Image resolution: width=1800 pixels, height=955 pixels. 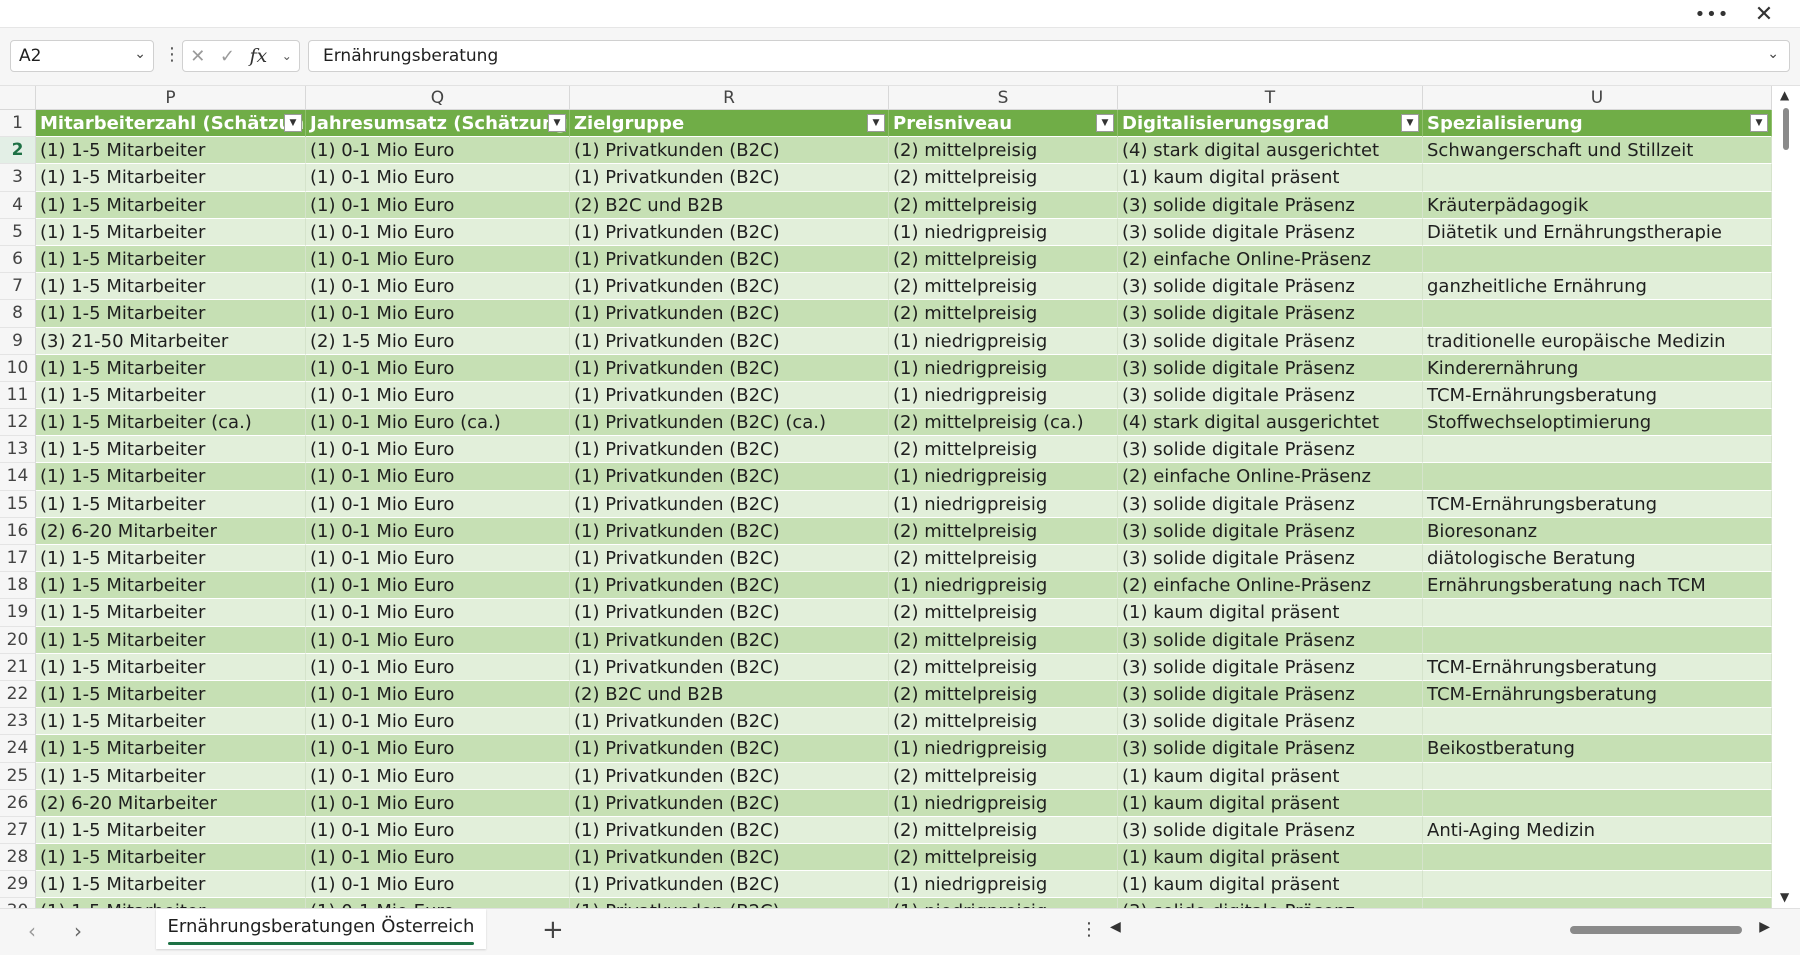 I want to click on more-icon: •••, so click(x=1712, y=14).